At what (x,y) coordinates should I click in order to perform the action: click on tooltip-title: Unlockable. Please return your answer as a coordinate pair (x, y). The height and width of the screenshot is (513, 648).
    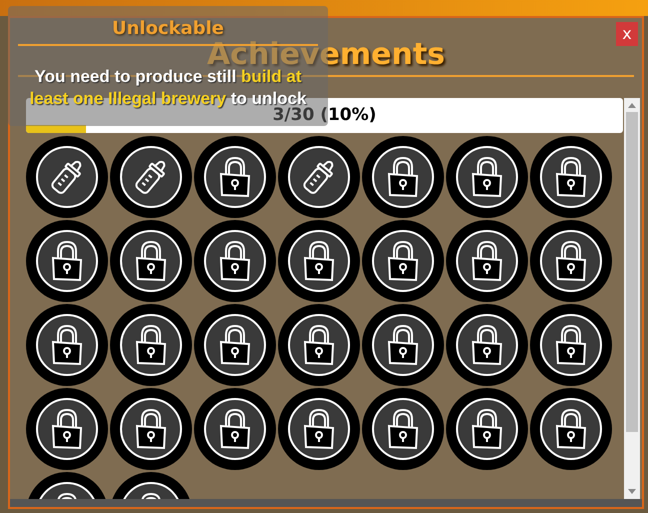
    Looking at the image, I should click on (168, 29).